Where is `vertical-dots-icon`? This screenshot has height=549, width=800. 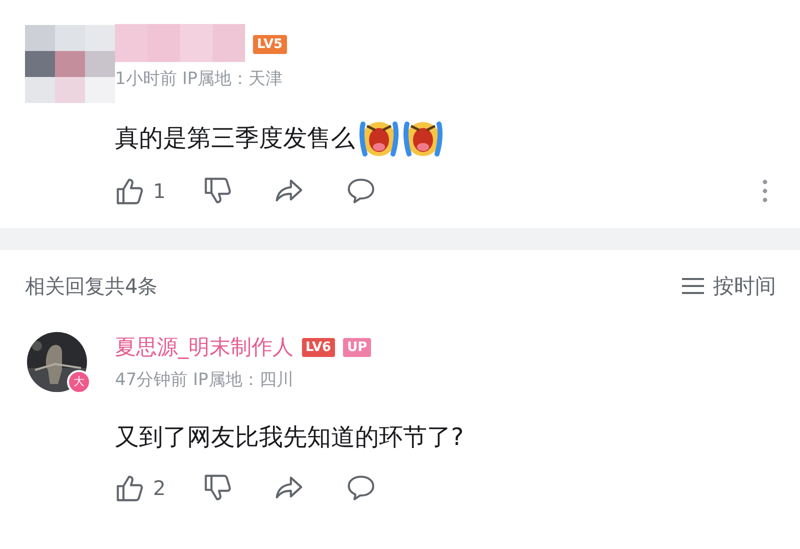 vertical-dots-icon is located at coordinates (765, 191).